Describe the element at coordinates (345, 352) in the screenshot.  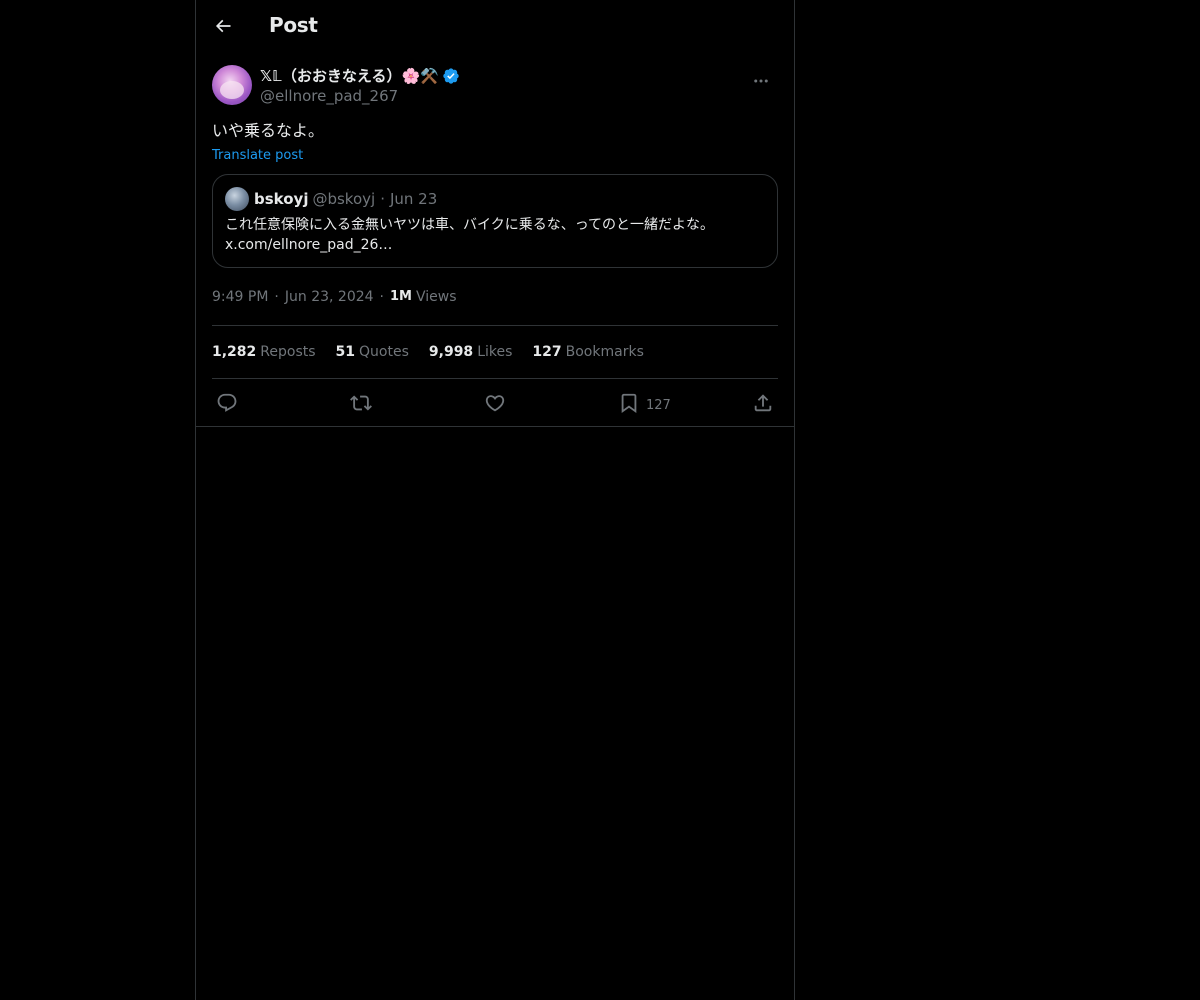
I see `stat-count: 51` at that location.